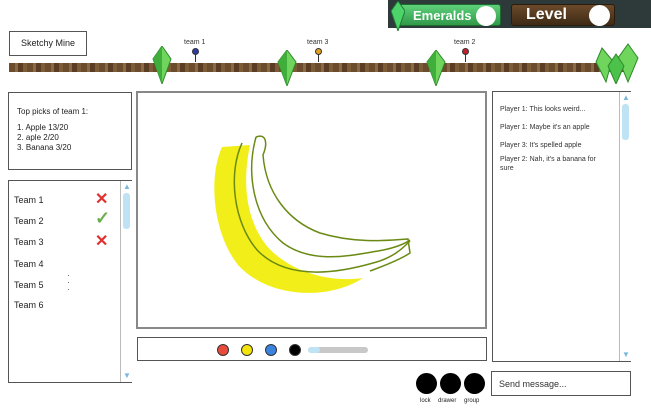  I want to click on more-dots: · · ·, so click(68, 282).